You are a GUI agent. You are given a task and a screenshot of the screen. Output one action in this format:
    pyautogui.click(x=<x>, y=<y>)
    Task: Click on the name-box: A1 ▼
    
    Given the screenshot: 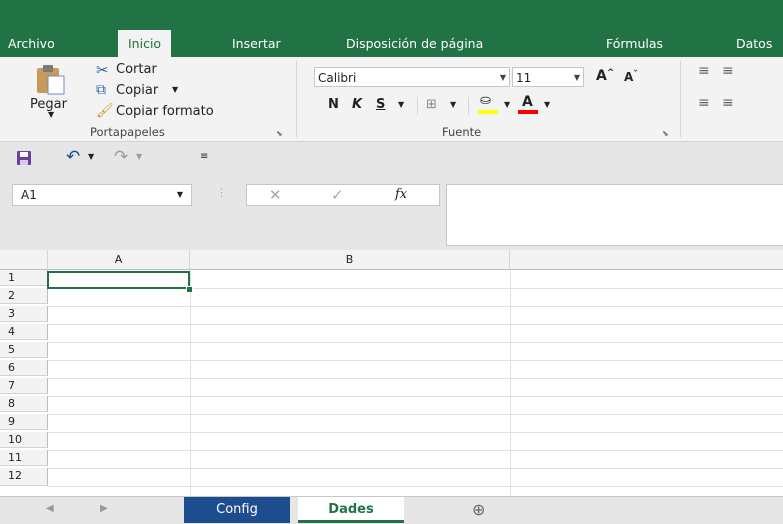 What is the action you would take?
    pyautogui.click(x=102, y=195)
    